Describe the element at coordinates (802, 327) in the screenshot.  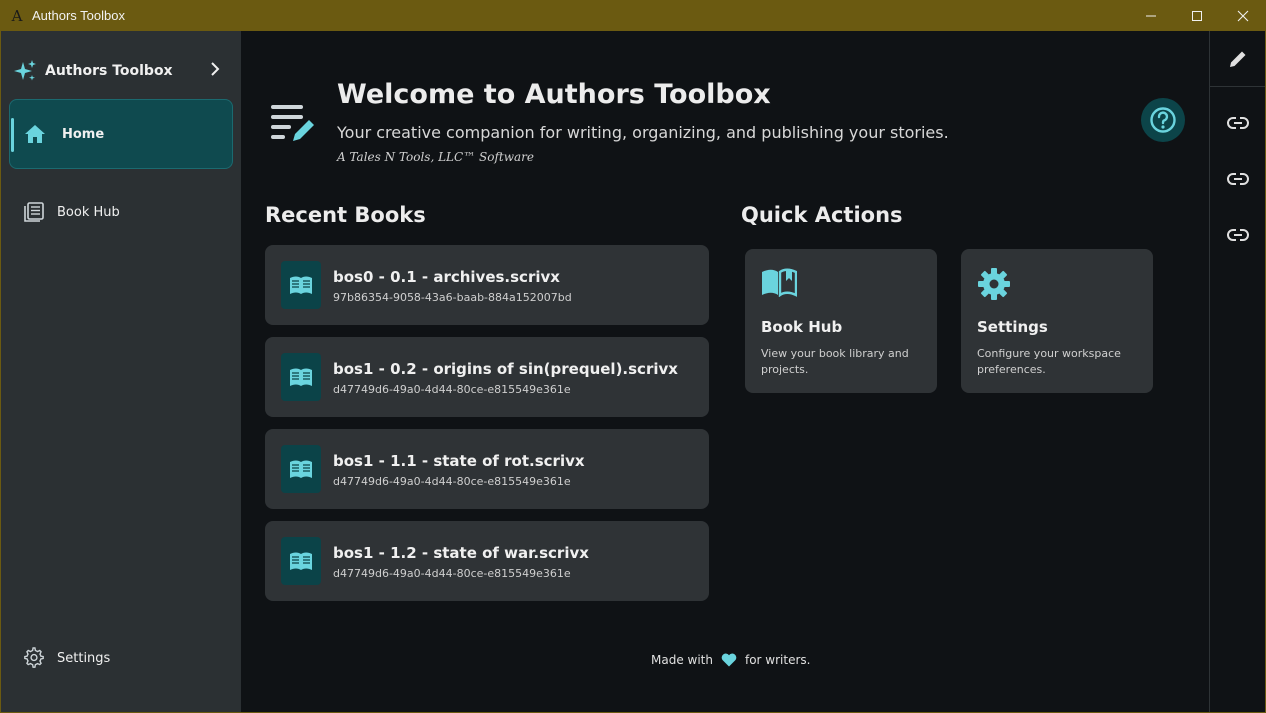
I see `quick-action-title: Book Hub` at that location.